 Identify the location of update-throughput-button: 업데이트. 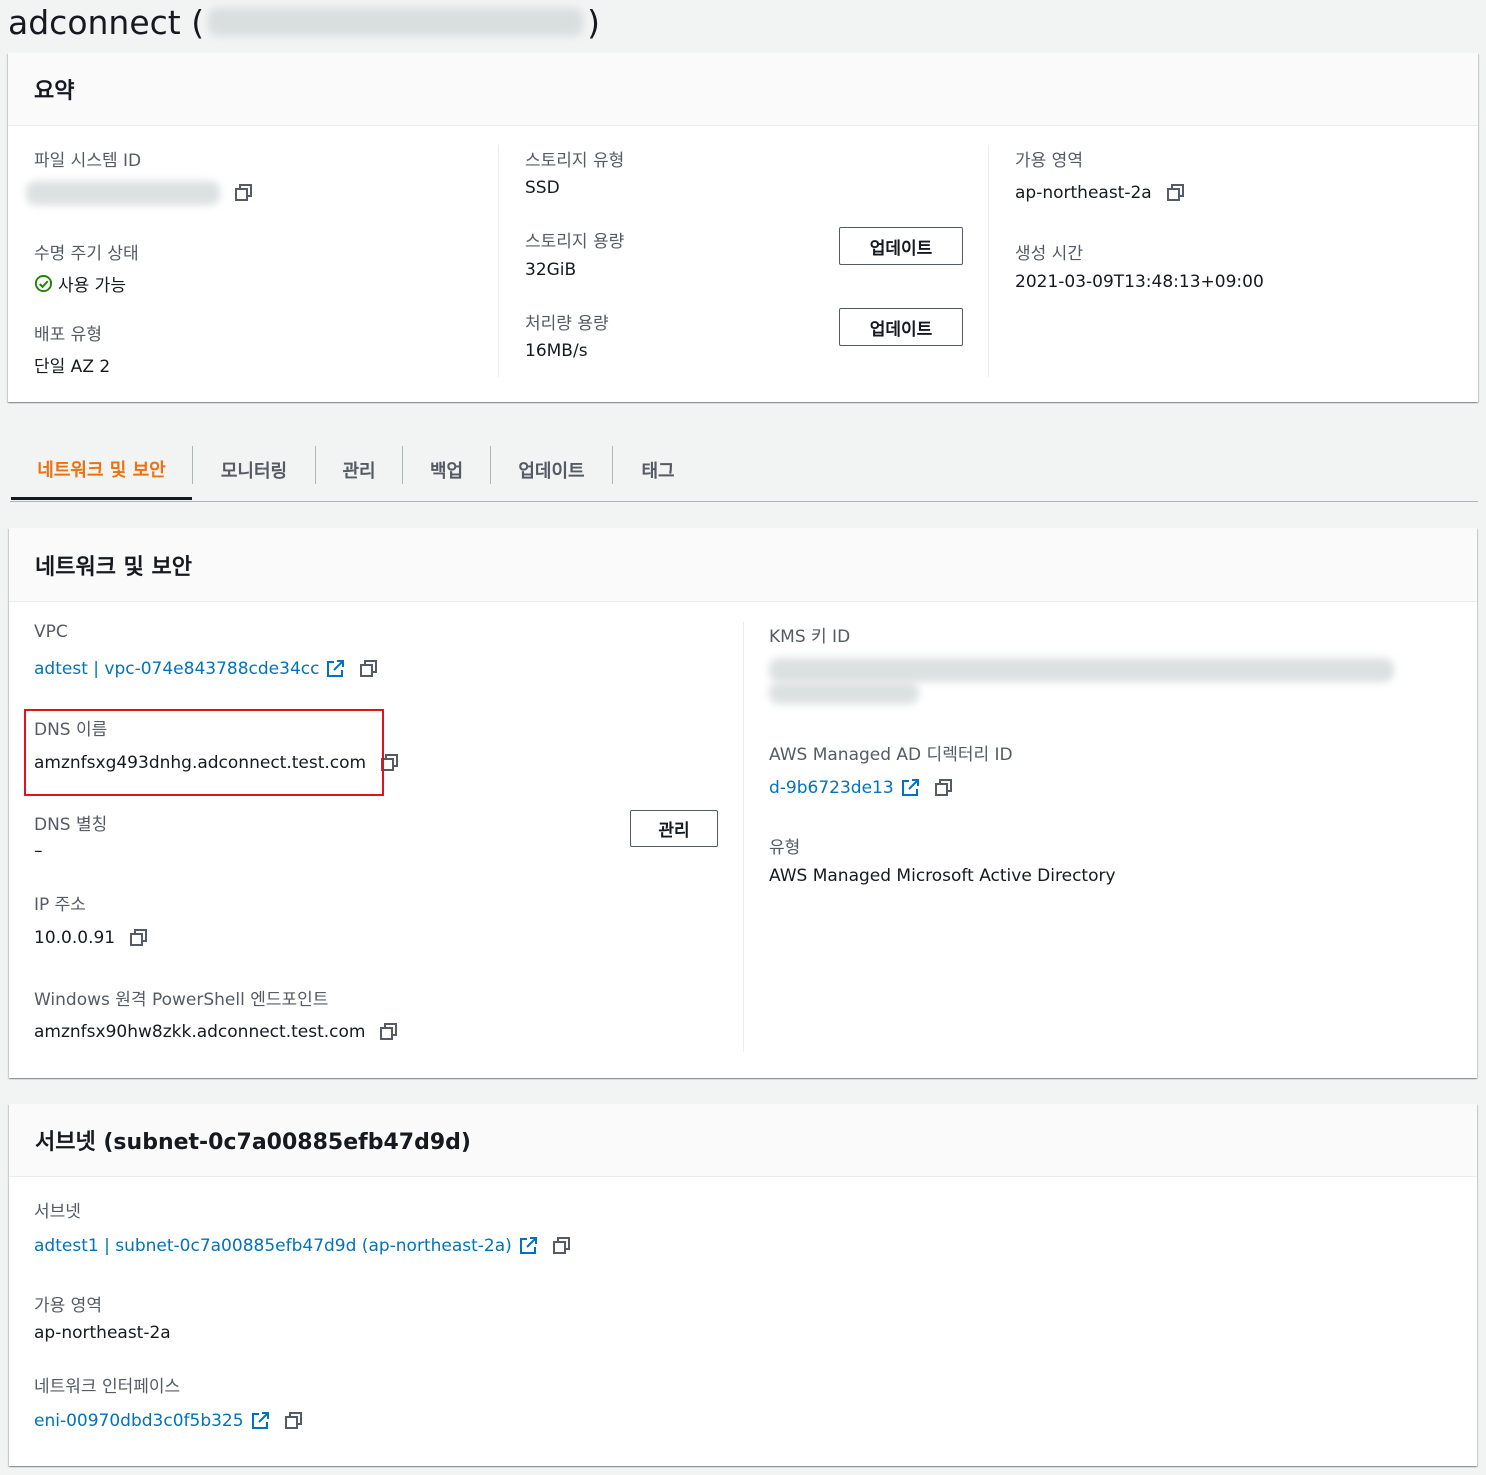
(901, 327).